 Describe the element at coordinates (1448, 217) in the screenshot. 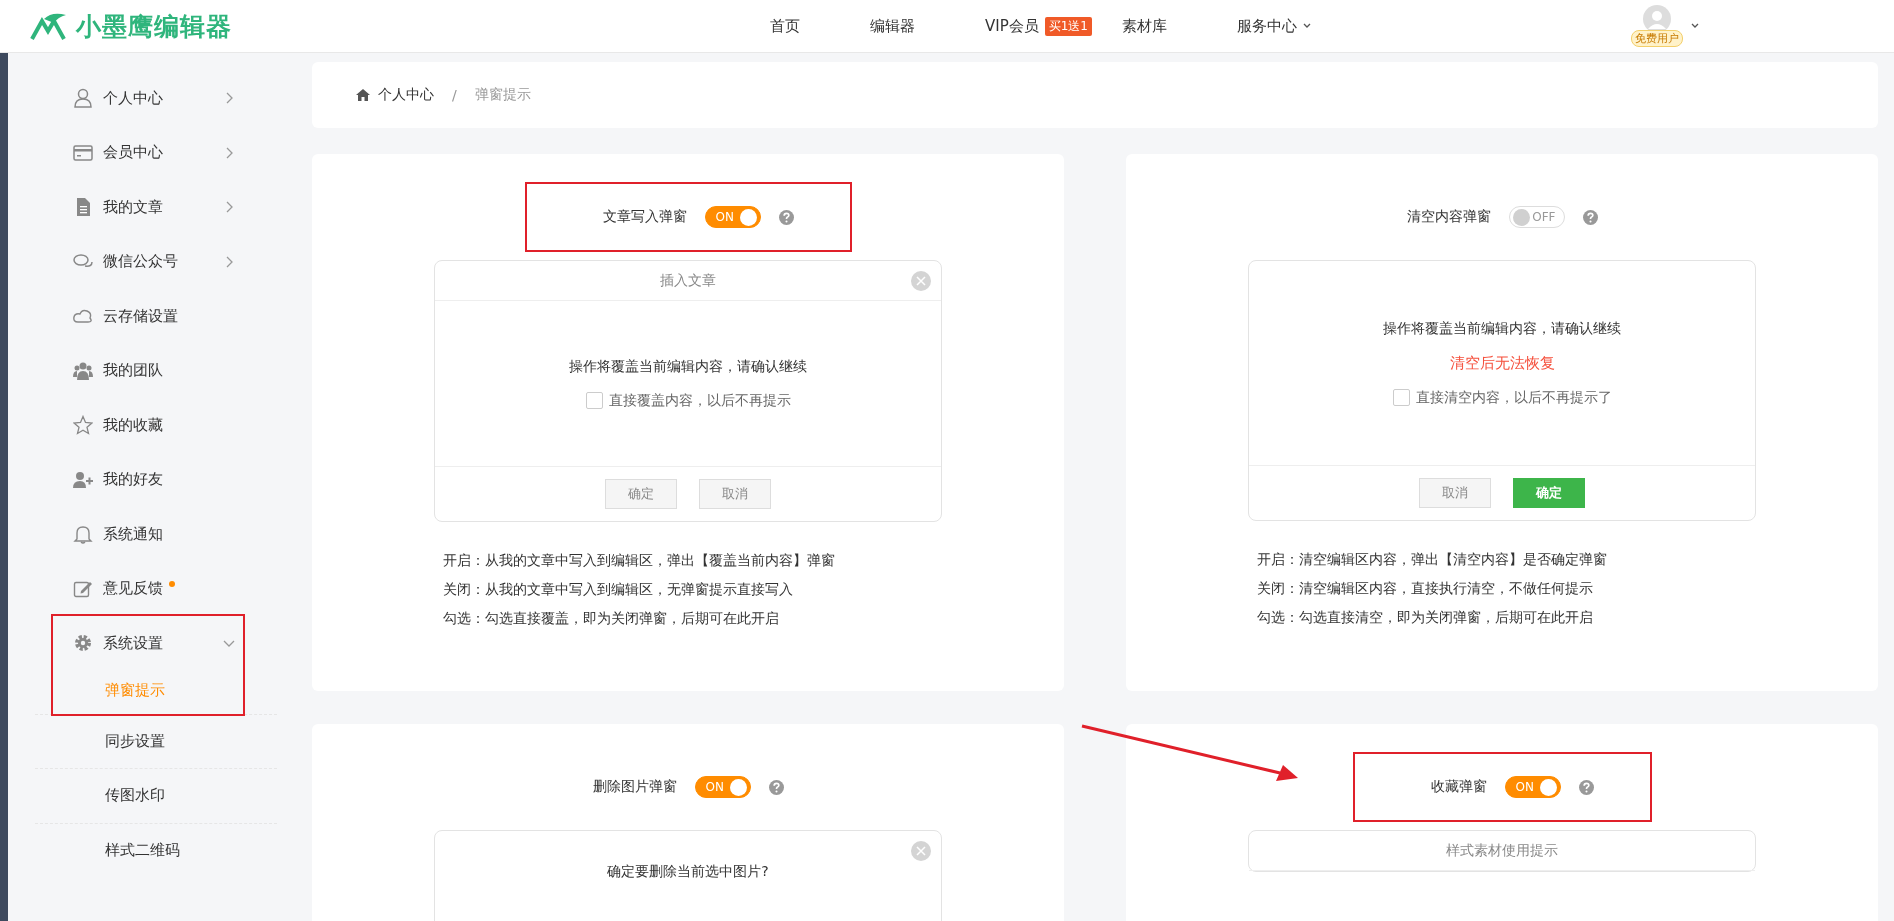

I see `setting-label: 清空内容弹窗` at that location.